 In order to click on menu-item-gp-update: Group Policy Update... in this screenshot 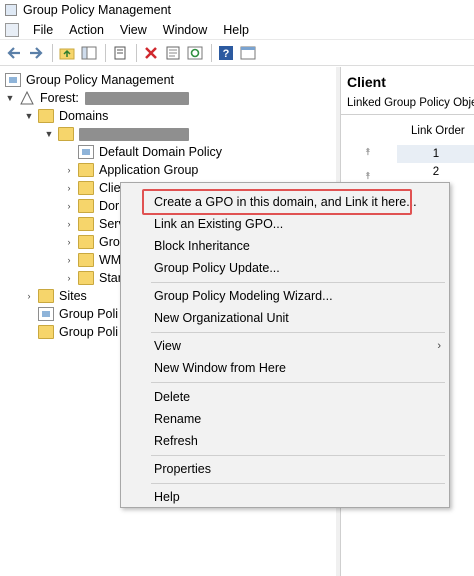, I will do `click(286, 268)`.